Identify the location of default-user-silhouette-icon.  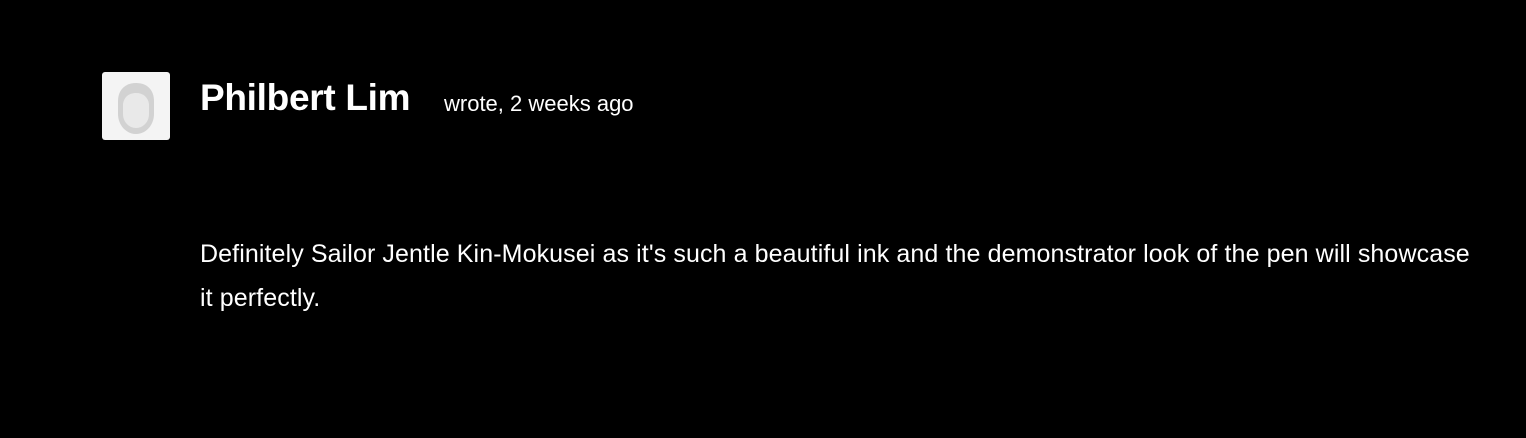
(136, 108).